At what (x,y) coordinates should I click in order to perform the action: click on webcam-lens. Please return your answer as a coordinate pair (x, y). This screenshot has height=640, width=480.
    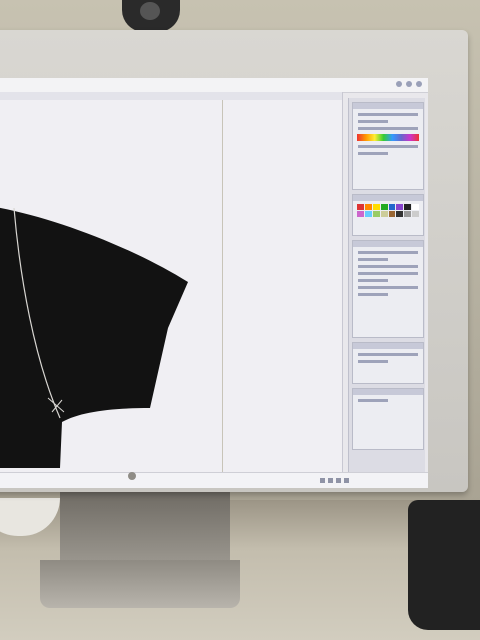
    Looking at the image, I should click on (150, 11).